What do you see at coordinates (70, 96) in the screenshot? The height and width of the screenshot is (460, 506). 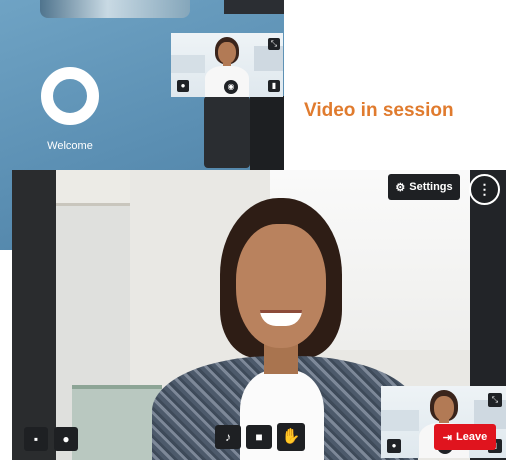 I see `welcome-logo-ring` at bounding box center [70, 96].